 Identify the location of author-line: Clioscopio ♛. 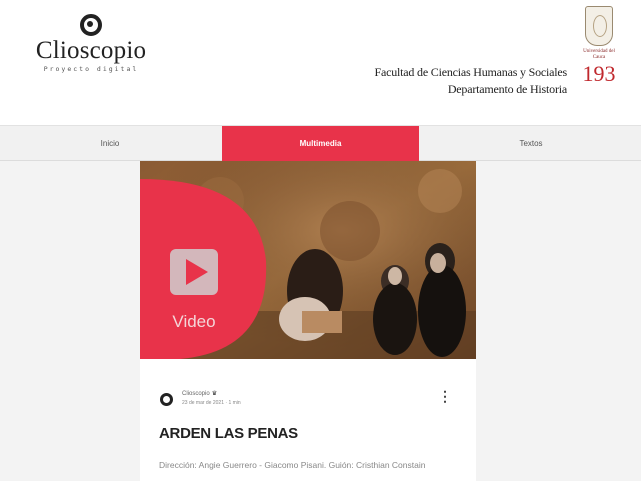
(199, 393).